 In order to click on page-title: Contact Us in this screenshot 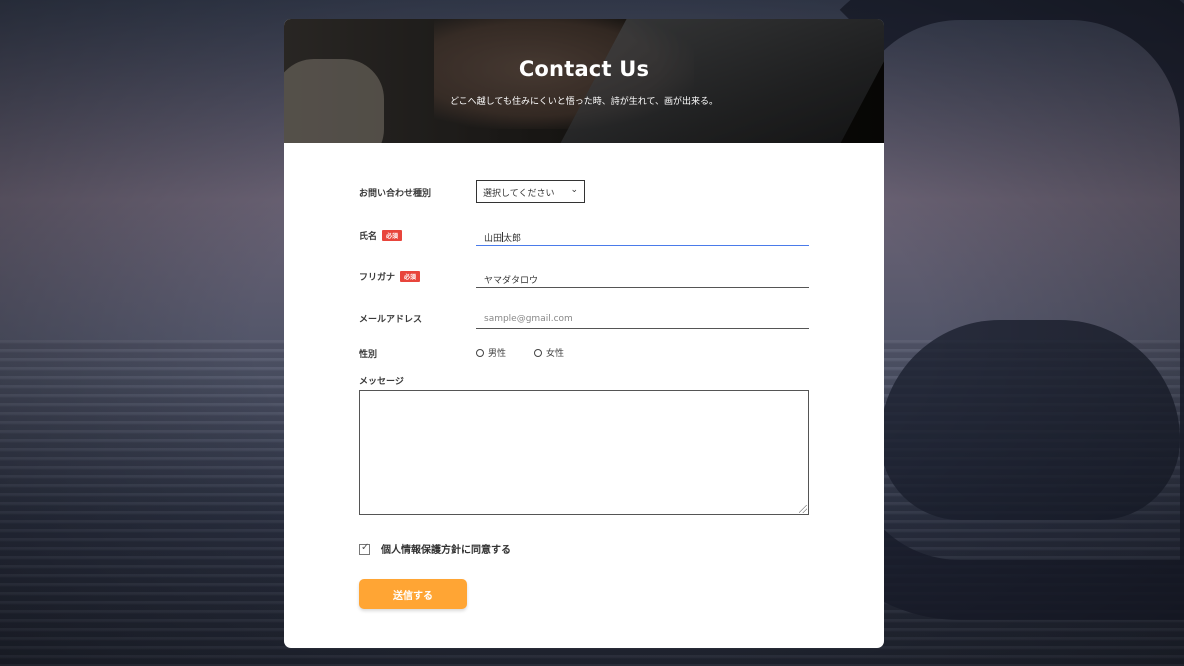, I will do `click(584, 69)`.